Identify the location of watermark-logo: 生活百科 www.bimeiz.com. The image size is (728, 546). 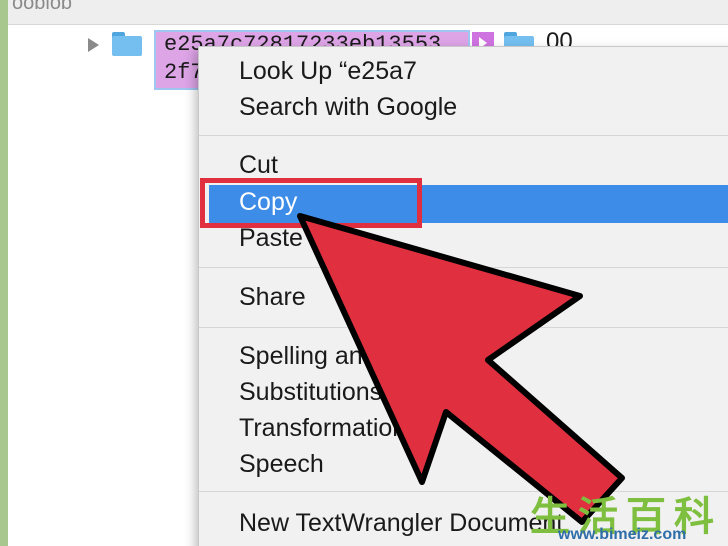
(628, 515).